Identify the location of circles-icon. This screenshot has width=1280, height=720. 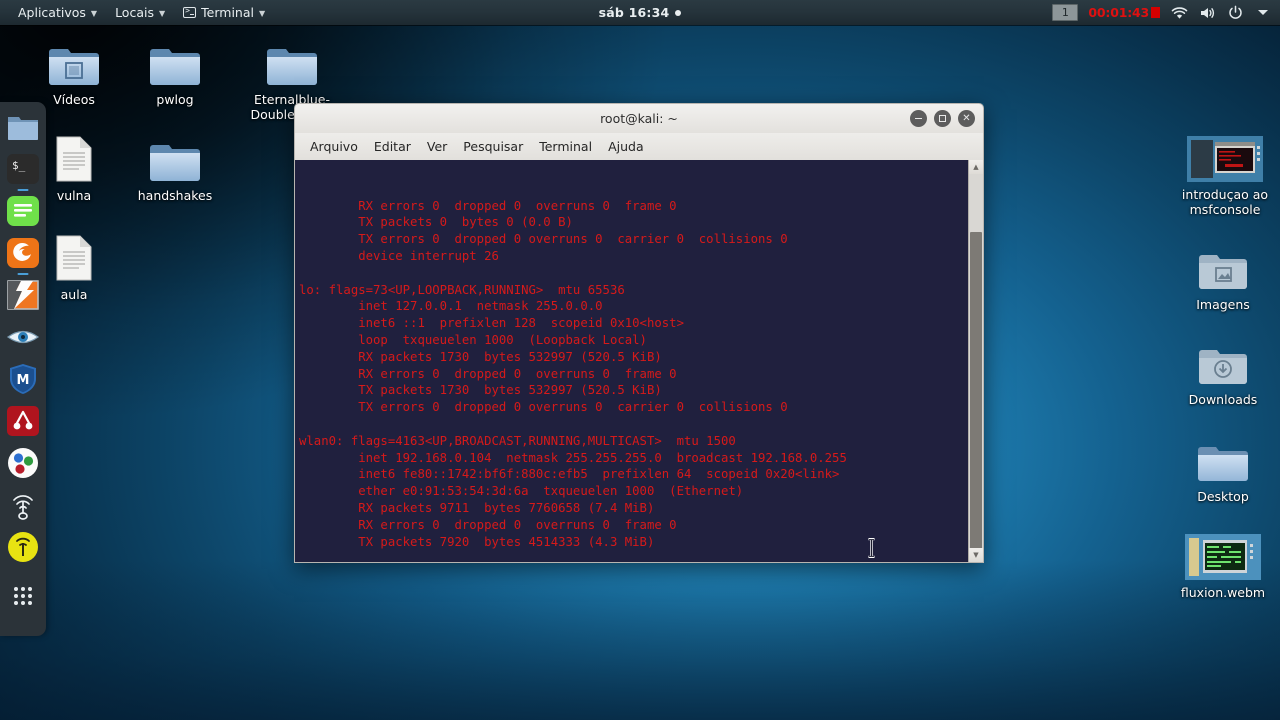
(23, 463).